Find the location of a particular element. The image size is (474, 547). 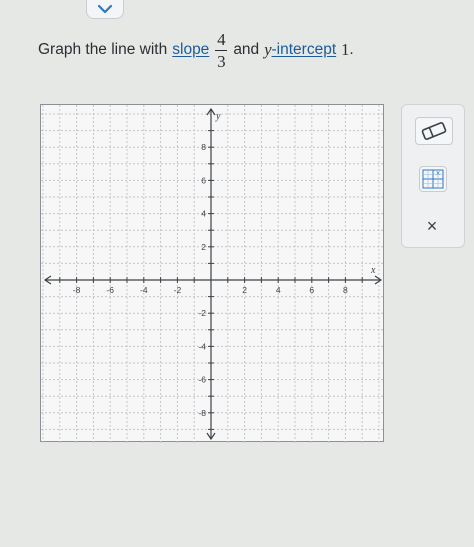

x-tick-label: -6 is located at coordinates (110, 290).